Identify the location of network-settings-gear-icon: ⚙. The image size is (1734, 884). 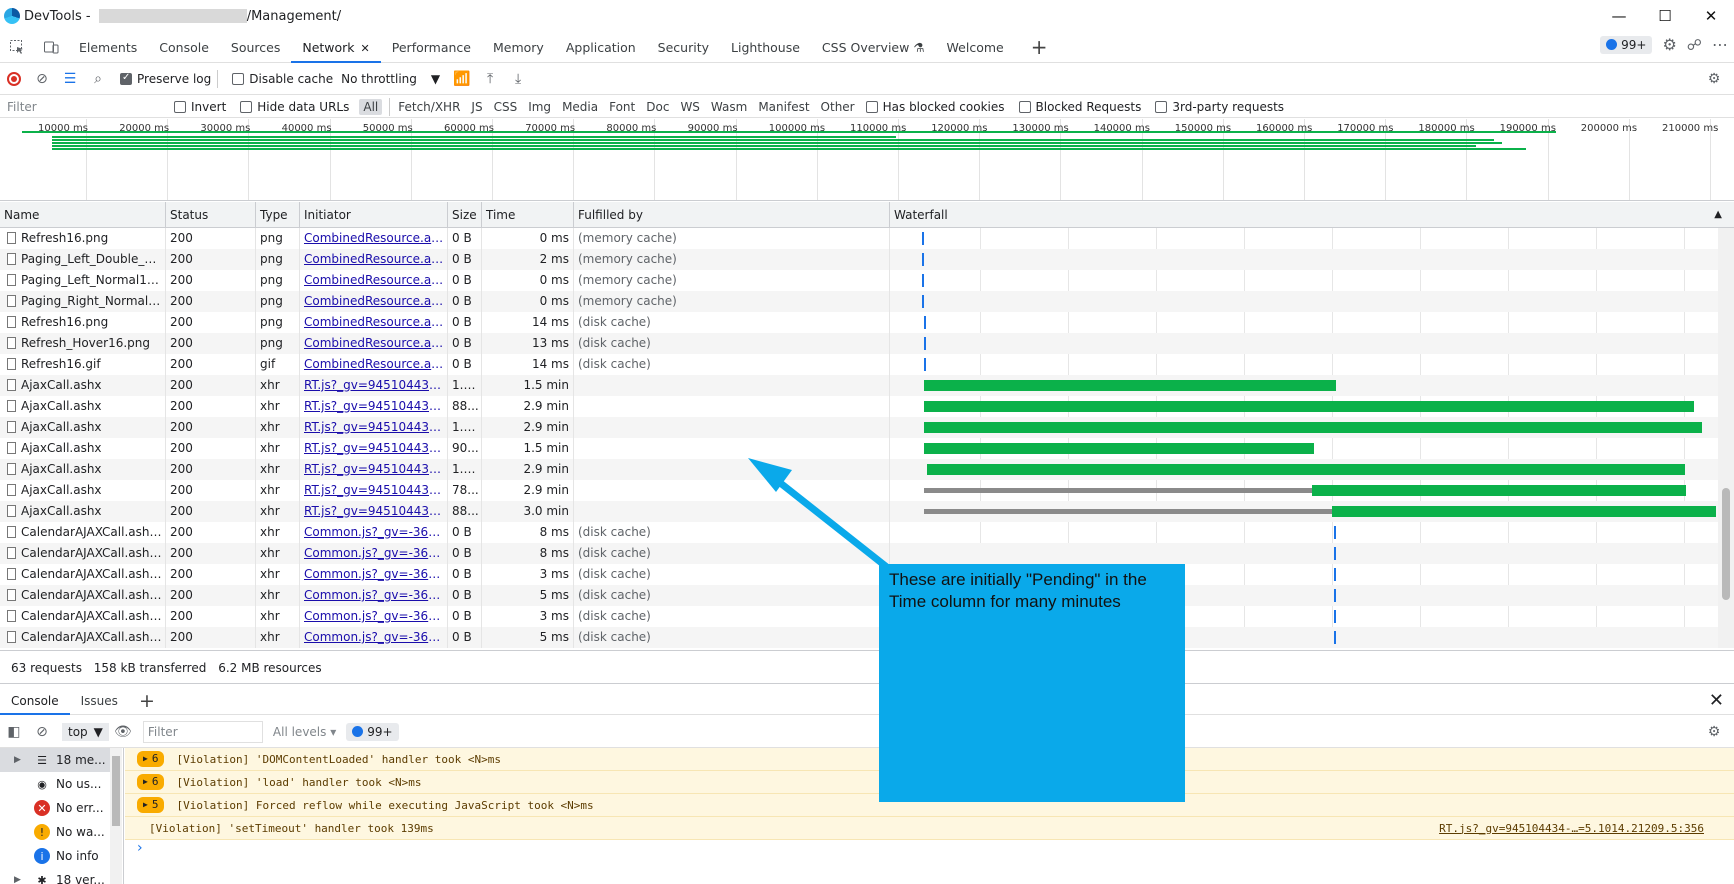
(1714, 79).